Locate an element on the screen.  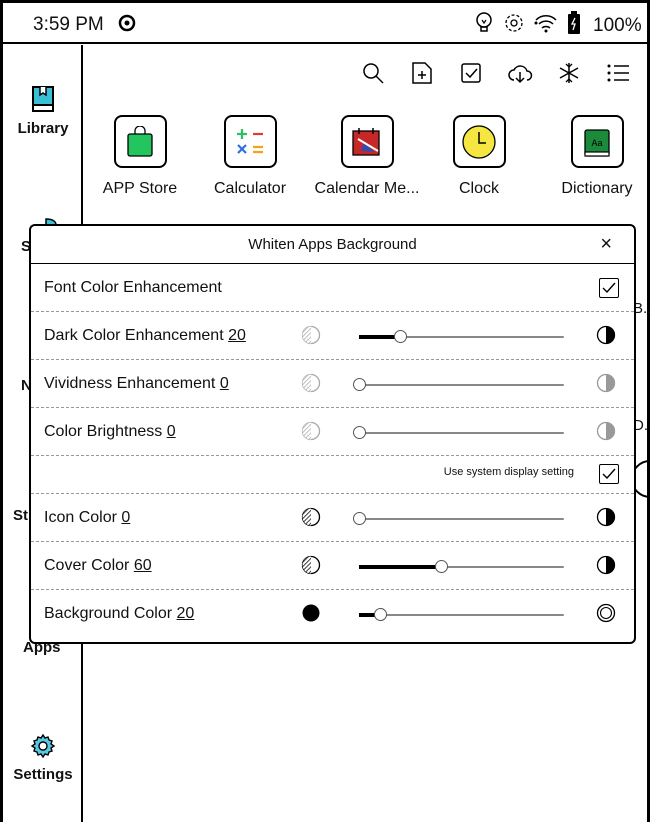
app-label: Dictionary is located at coordinates (597, 188).